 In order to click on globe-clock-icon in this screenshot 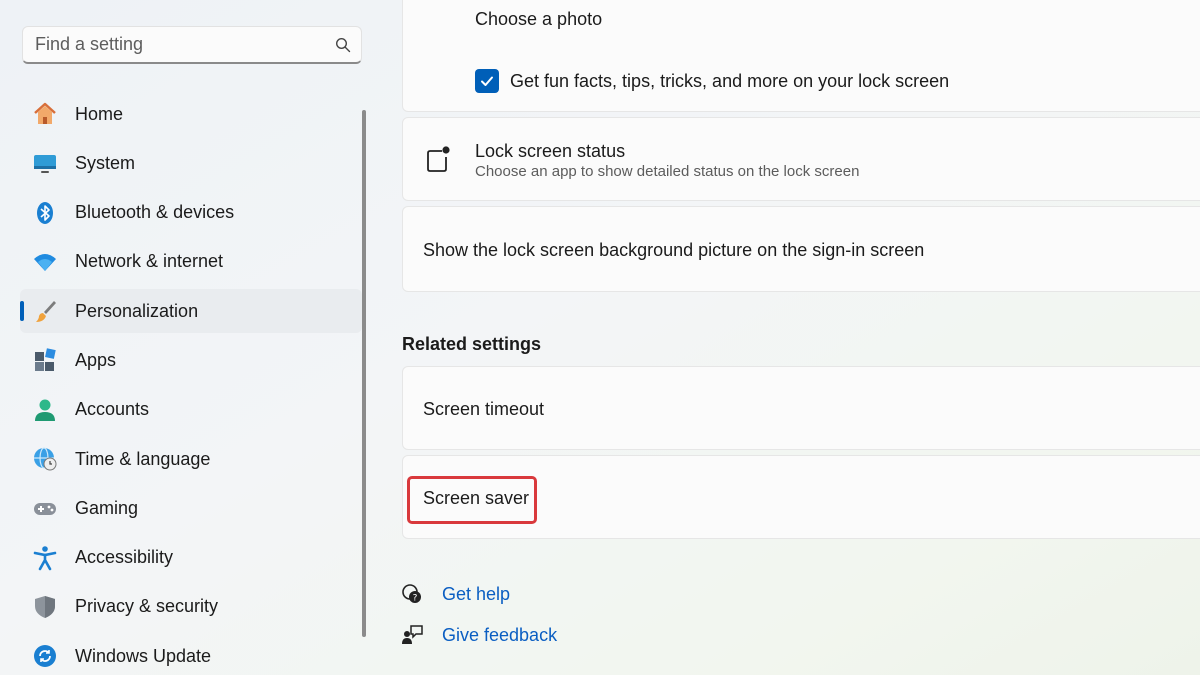, I will do `click(45, 459)`.